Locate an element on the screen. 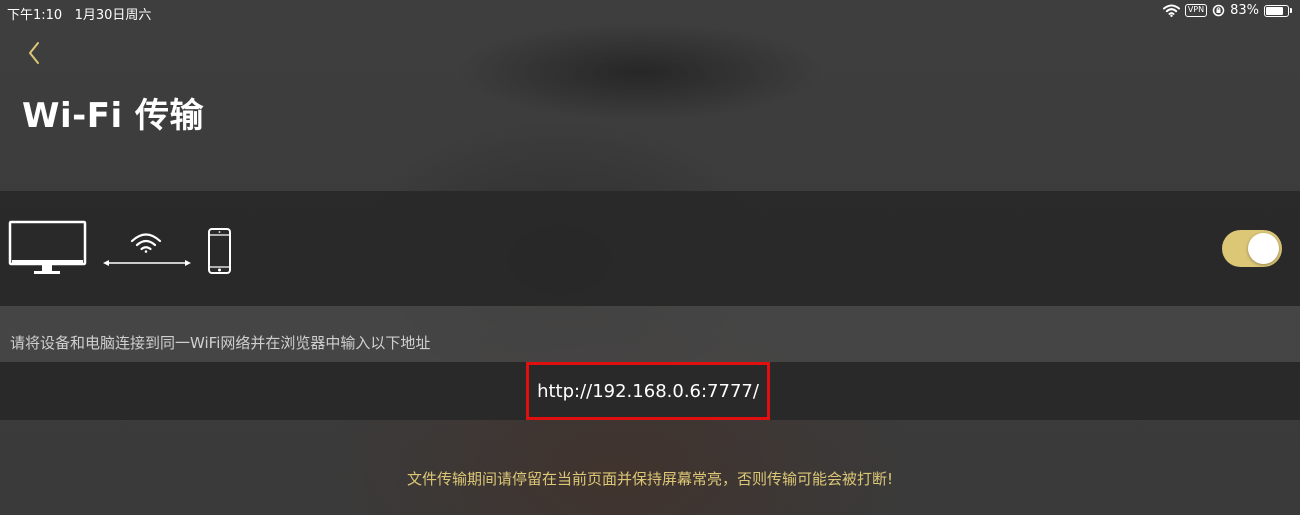 This screenshot has height=515, width=1300. status-indicators: VPN 83% is located at coordinates (1227, 10).